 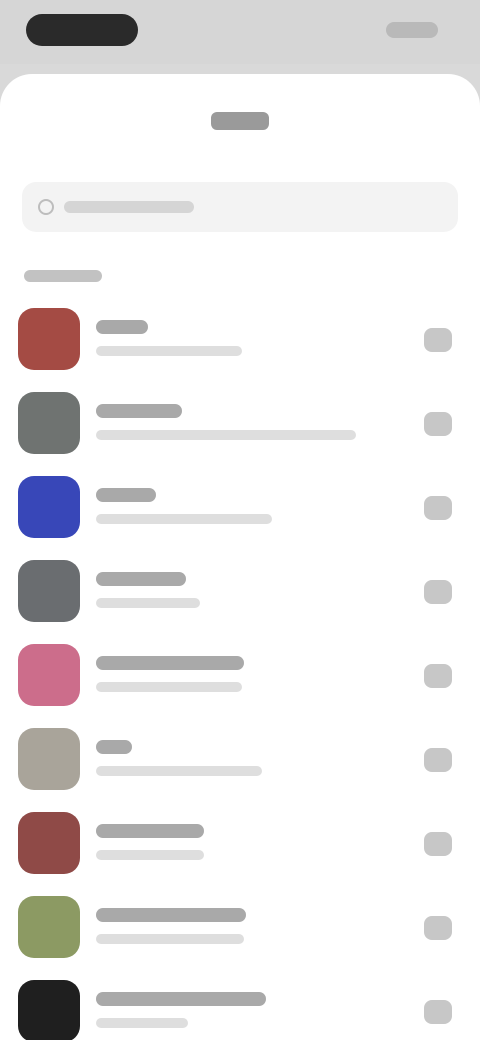 I want to click on search-placeholder, so click(x=129, y=207).